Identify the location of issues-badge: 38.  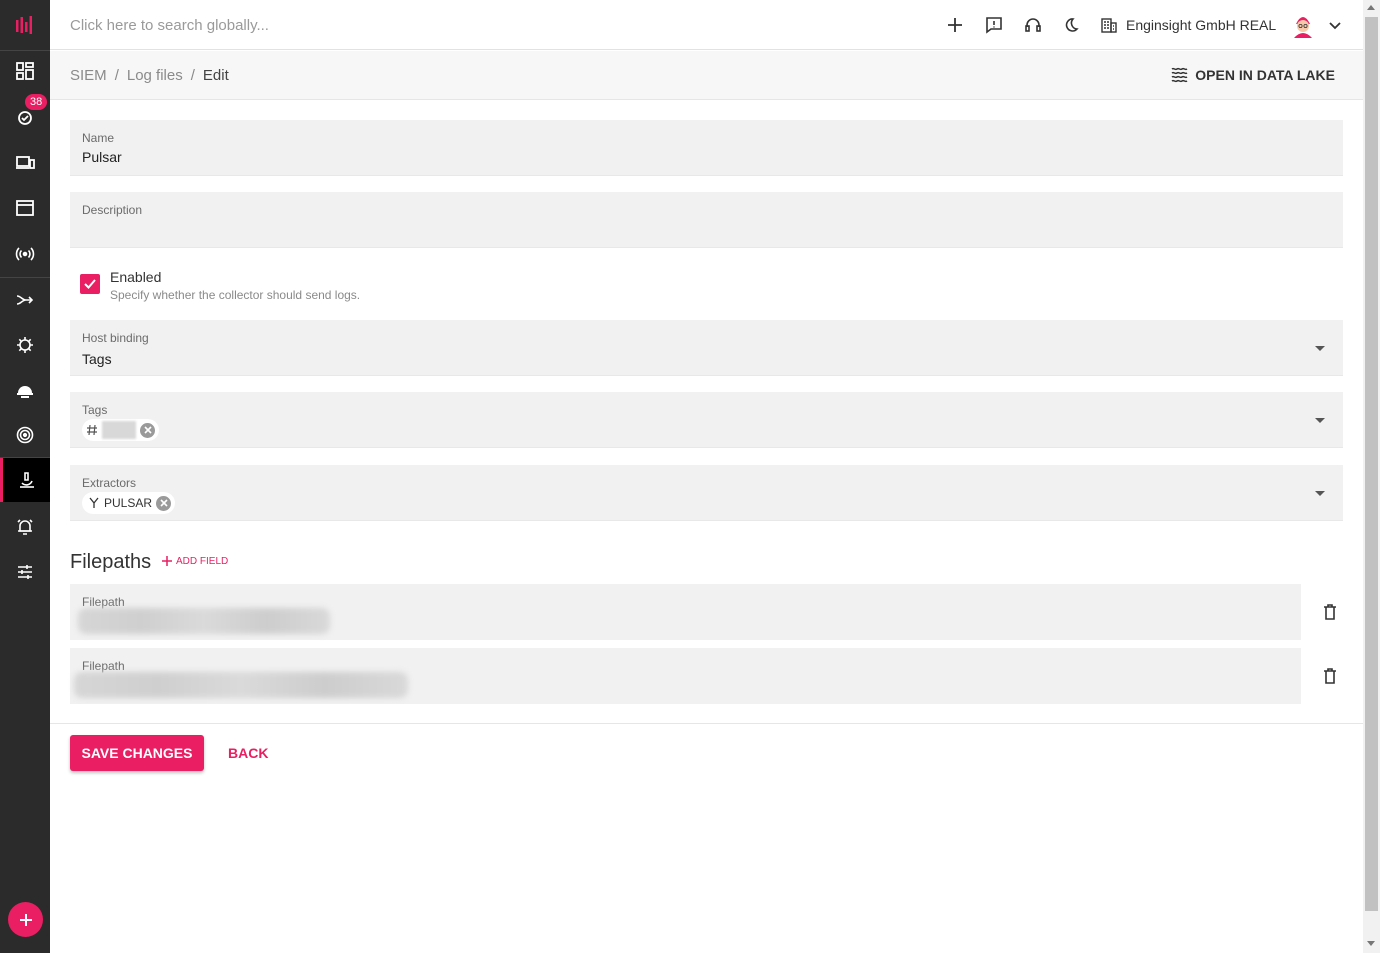
(36, 102).